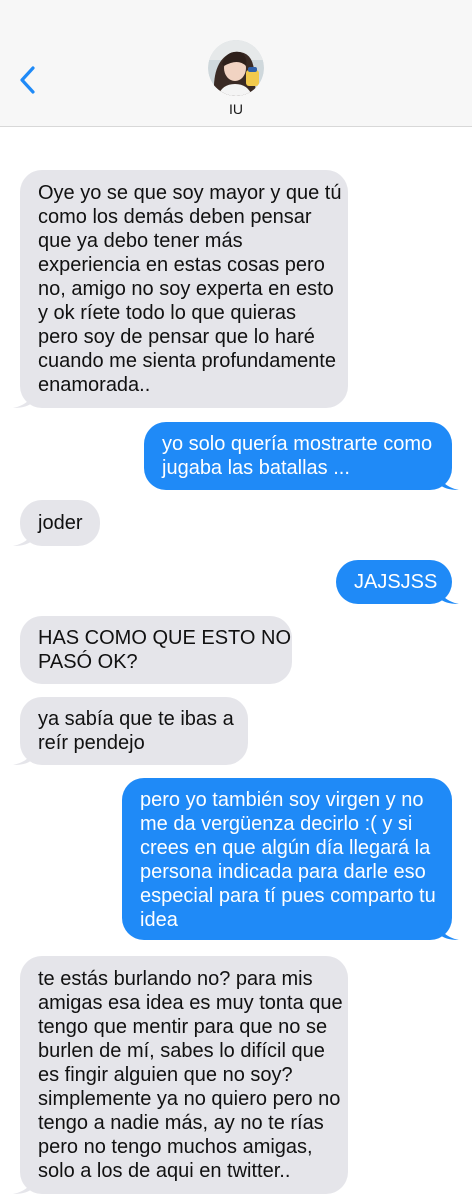 The height and width of the screenshot is (1200, 472). Describe the element at coordinates (276, 824) in the screenshot. I see `message-line: me da vergüenza decirlo :( y si` at that location.